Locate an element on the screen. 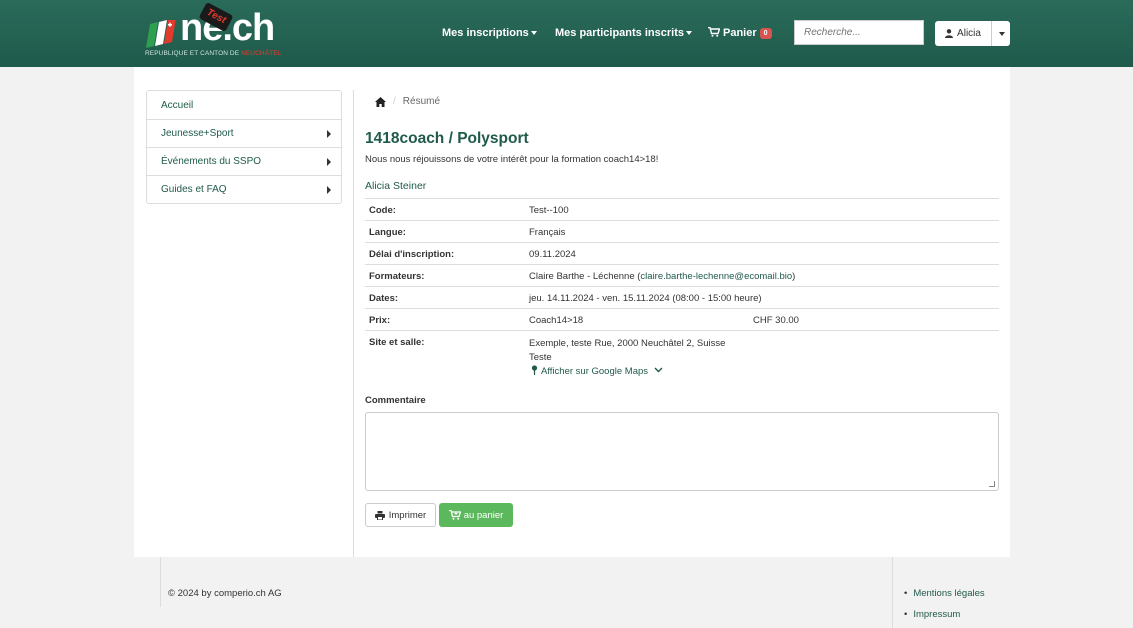  row-value: 09.11.2024 is located at coordinates (552, 254).